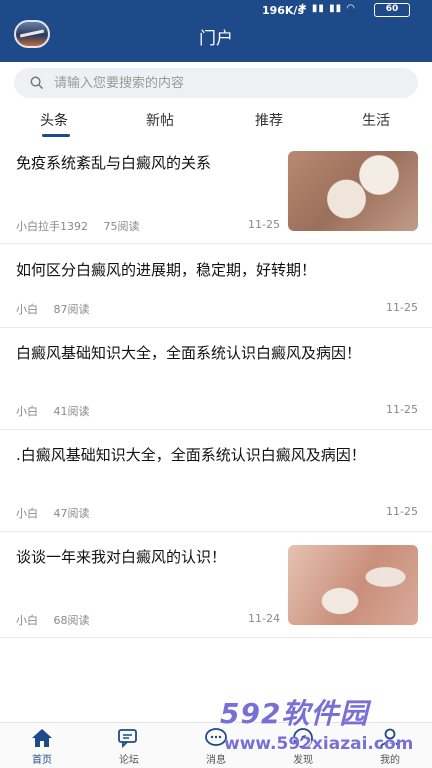 This screenshot has height=768, width=432. I want to click on article-title: 白癜风基础知识大全，全面系统认识白癜风及病因！, so click(189, 353).